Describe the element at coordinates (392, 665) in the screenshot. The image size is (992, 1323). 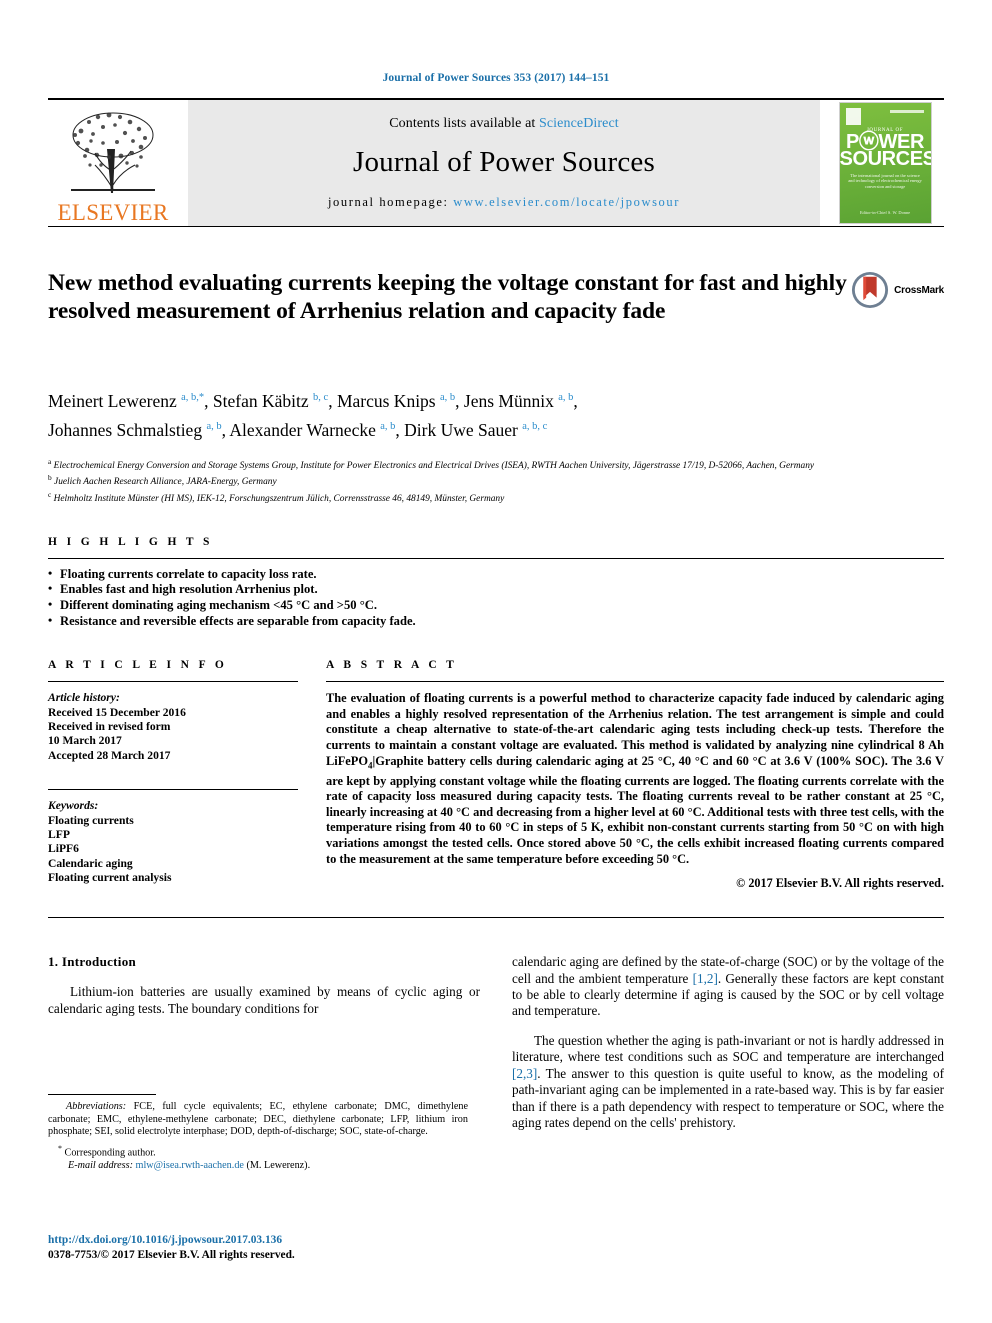
I see `abstract-heading: A B S T R A C T` at that location.